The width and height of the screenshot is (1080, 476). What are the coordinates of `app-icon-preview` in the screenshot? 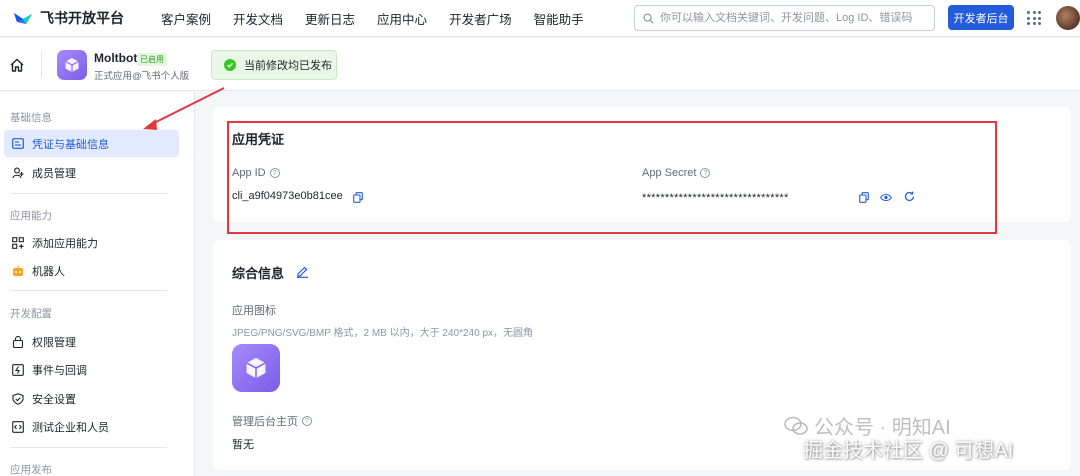 It's located at (256, 368).